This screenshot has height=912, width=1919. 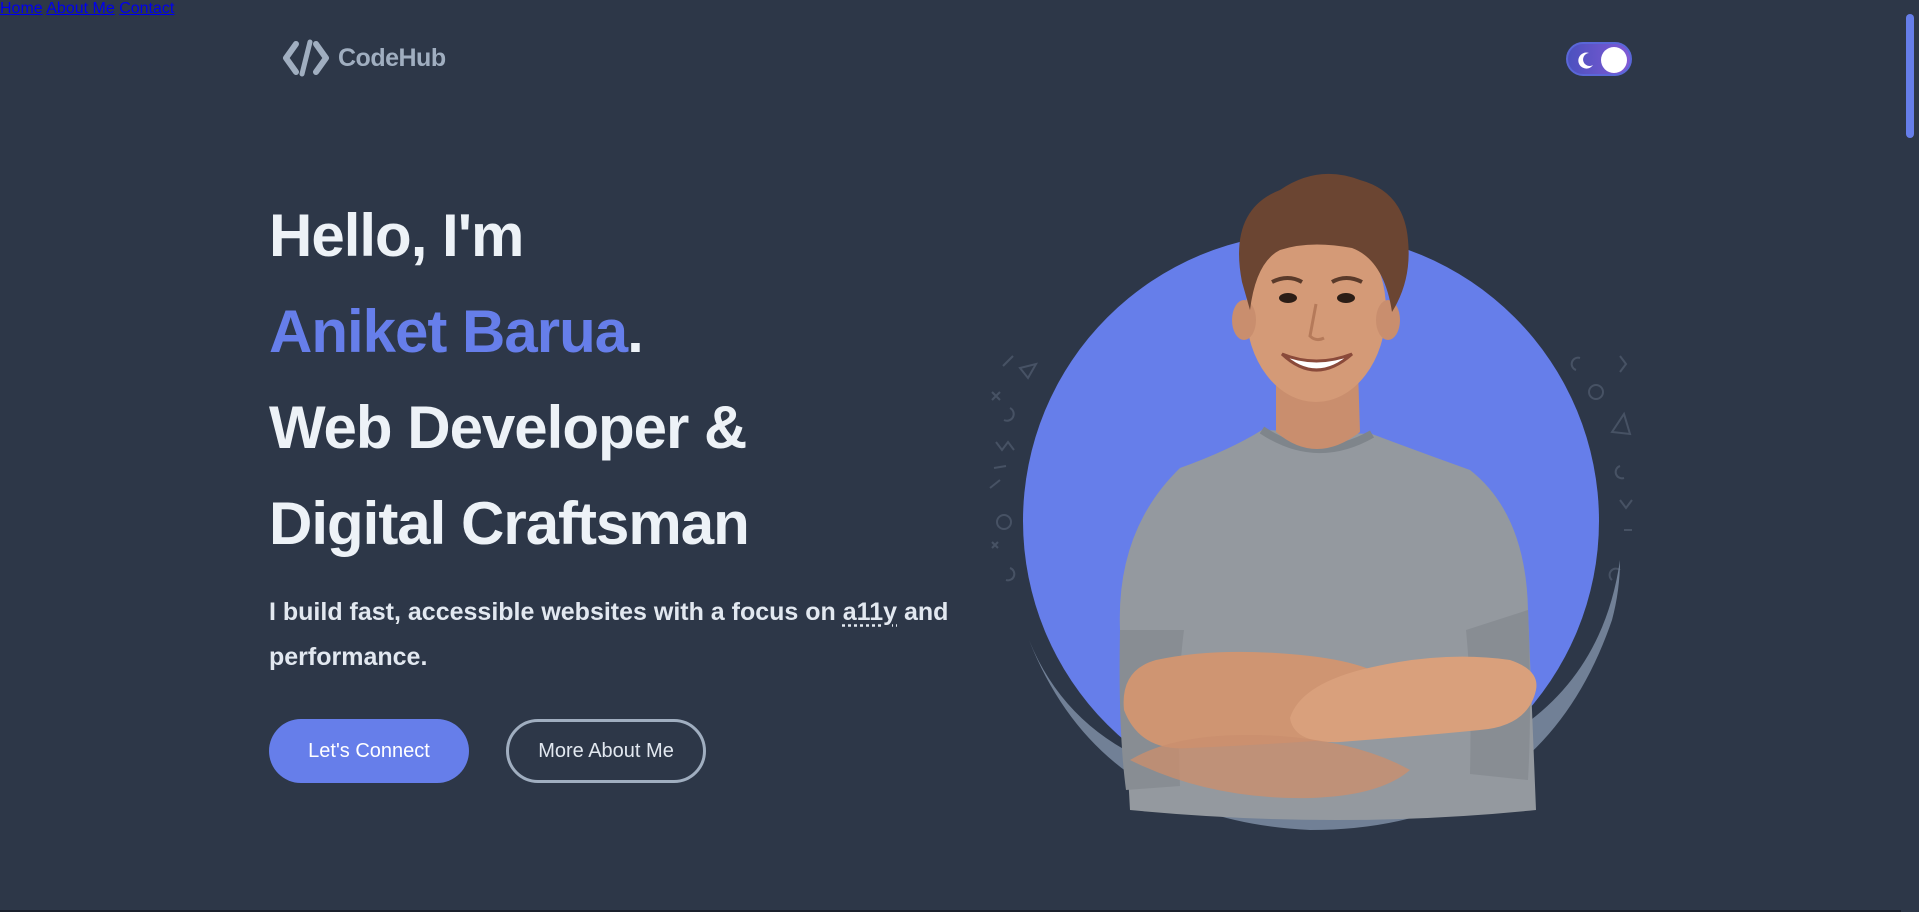 What do you see at coordinates (509, 523) in the screenshot?
I see `hero-title-line2: Digital Craftsman` at bounding box center [509, 523].